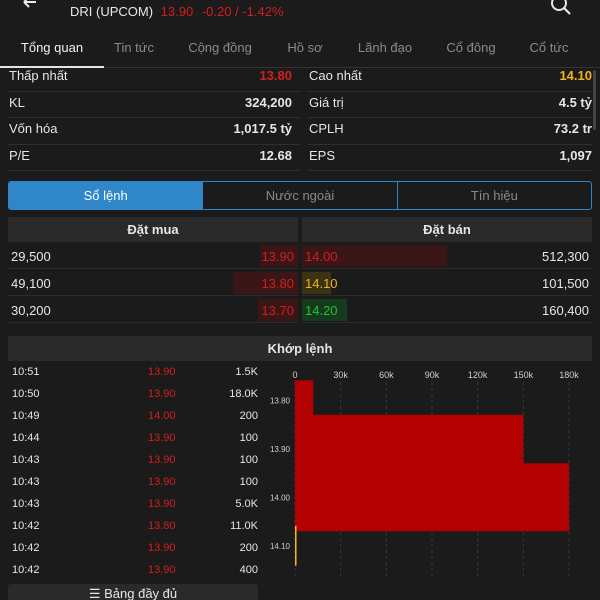  I want to click on tab-tin-tuc: Tin tức, so click(134, 50).